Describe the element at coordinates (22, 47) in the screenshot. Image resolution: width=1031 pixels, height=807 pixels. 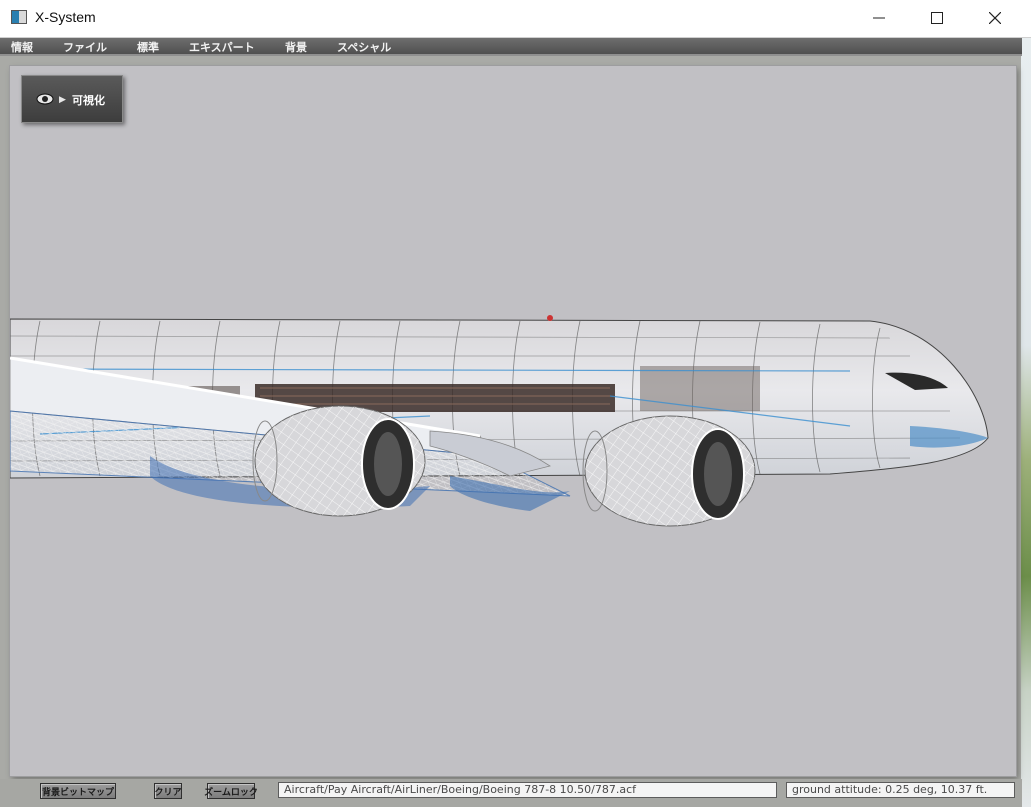
I see `menu-info: 情報` at that location.